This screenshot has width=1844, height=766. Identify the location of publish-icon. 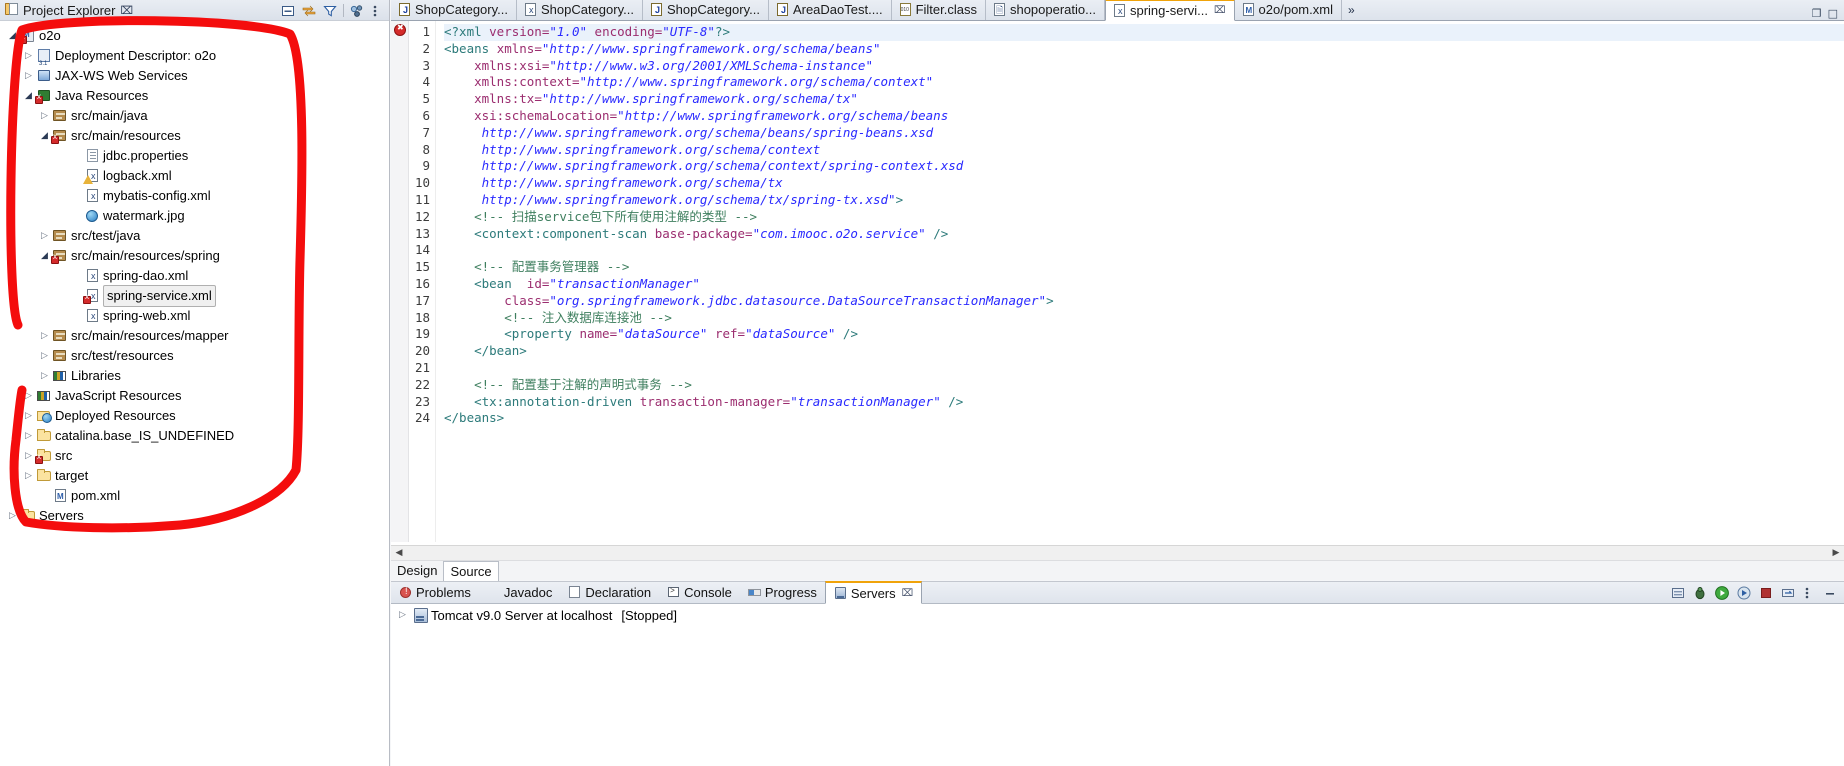
(1788, 593).